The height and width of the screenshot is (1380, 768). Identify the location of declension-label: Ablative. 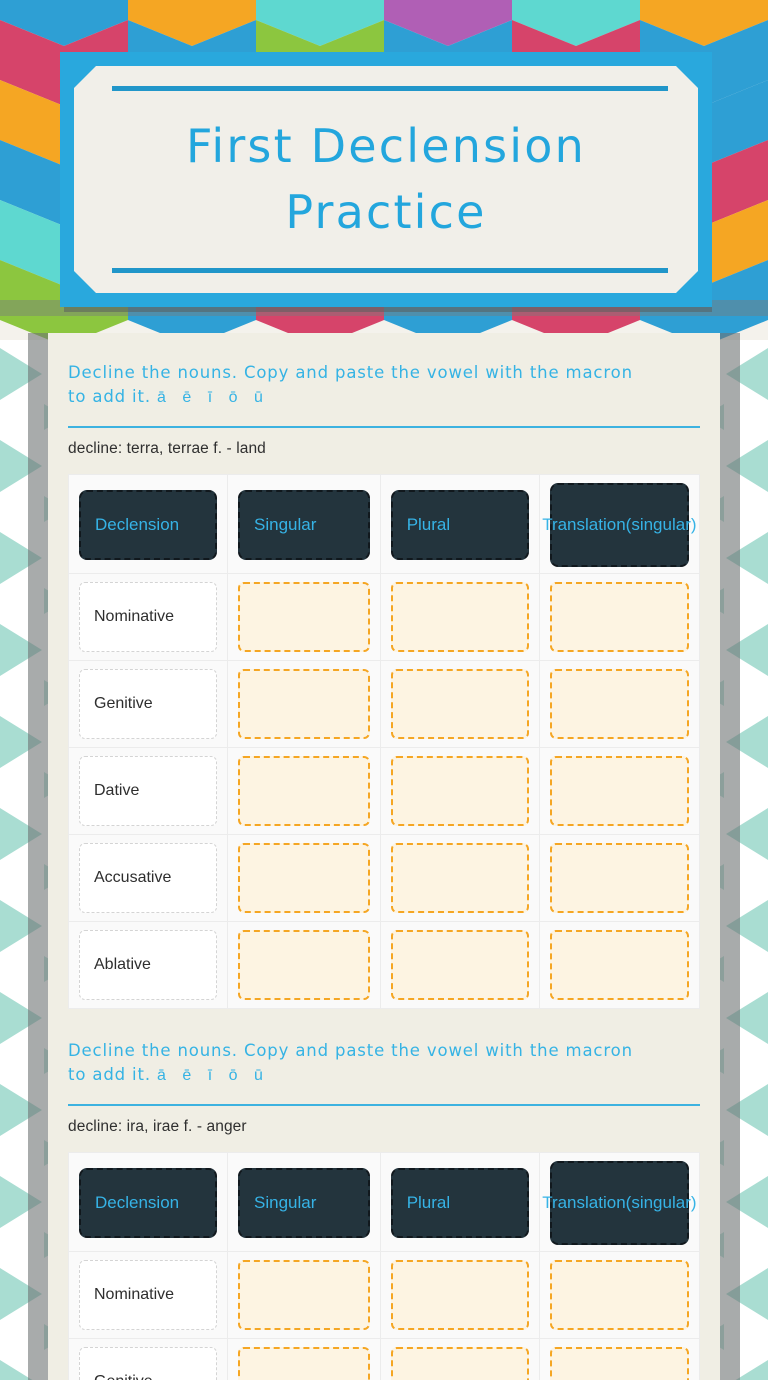
(148, 965).